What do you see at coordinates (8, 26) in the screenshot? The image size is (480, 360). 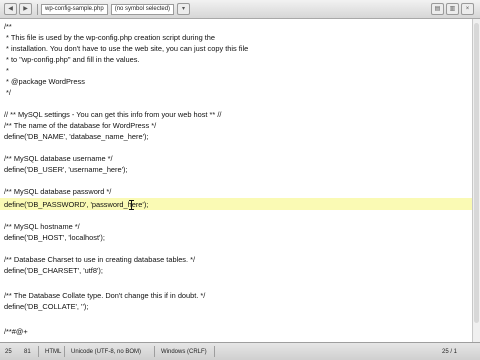 I see `code-line: /**` at bounding box center [8, 26].